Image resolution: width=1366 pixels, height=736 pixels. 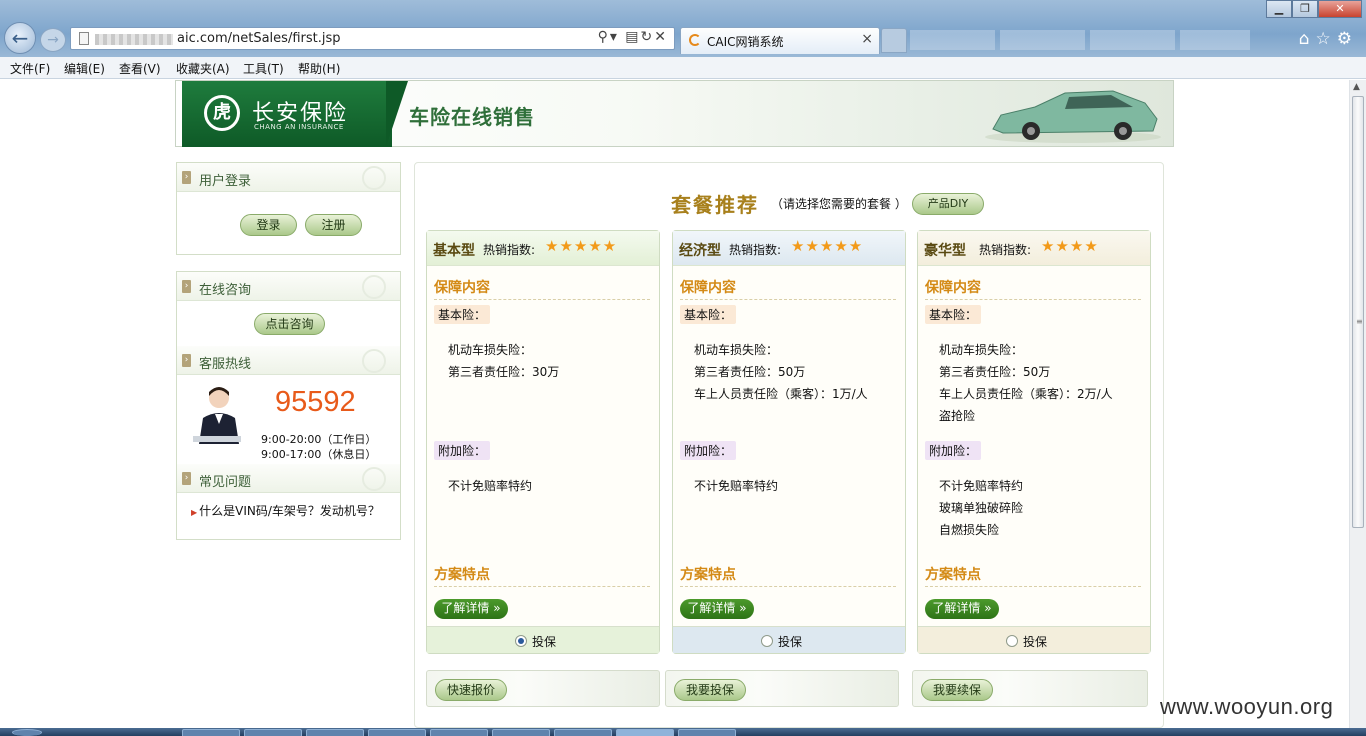 What do you see at coordinates (263, 68) in the screenshot?
I see `menu-tools: 工具(T)` at bounding box center [263, 68].